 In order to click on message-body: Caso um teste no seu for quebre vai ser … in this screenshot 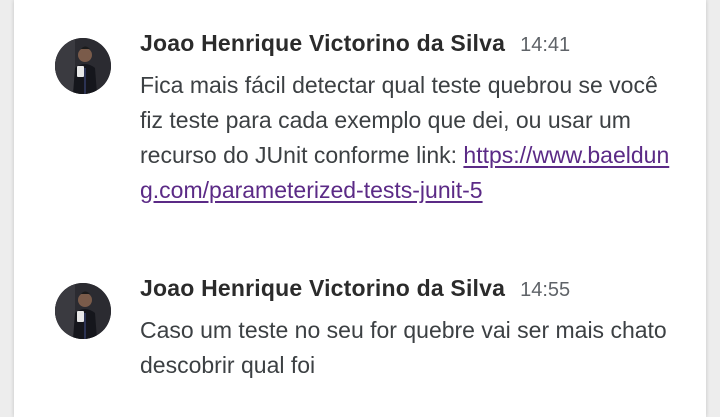, I will do `click(410, 348)`.